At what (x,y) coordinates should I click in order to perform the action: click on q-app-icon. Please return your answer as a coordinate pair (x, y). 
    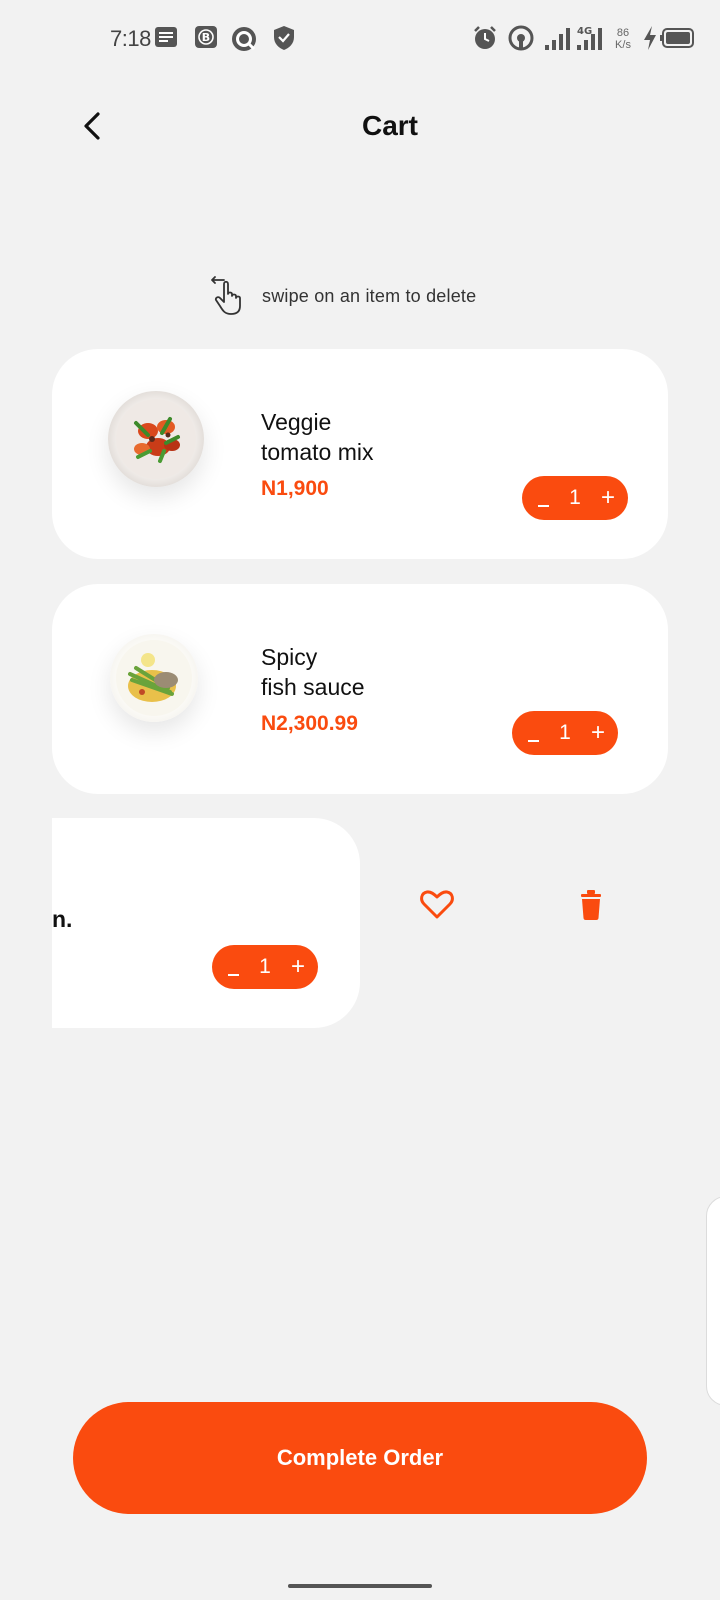
    Looking at the image, I should click on (244, 39).